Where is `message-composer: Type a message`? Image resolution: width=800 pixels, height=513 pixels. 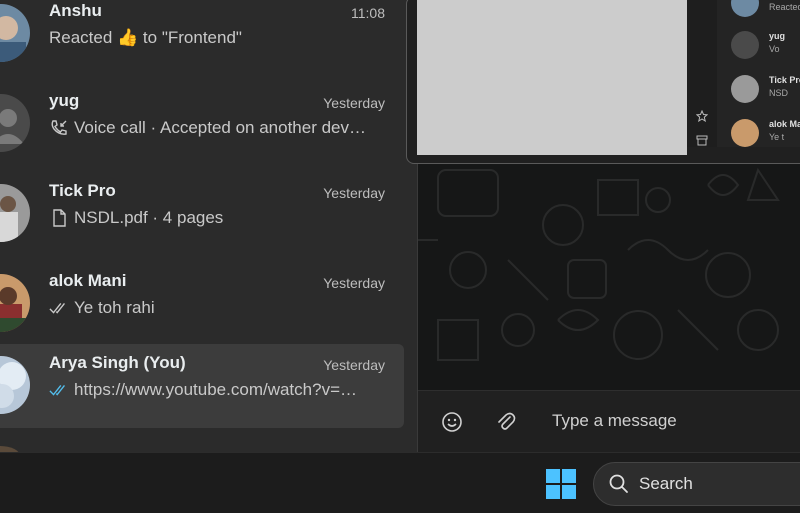 message-composer: Type a message is located at coordinates (609, 421).